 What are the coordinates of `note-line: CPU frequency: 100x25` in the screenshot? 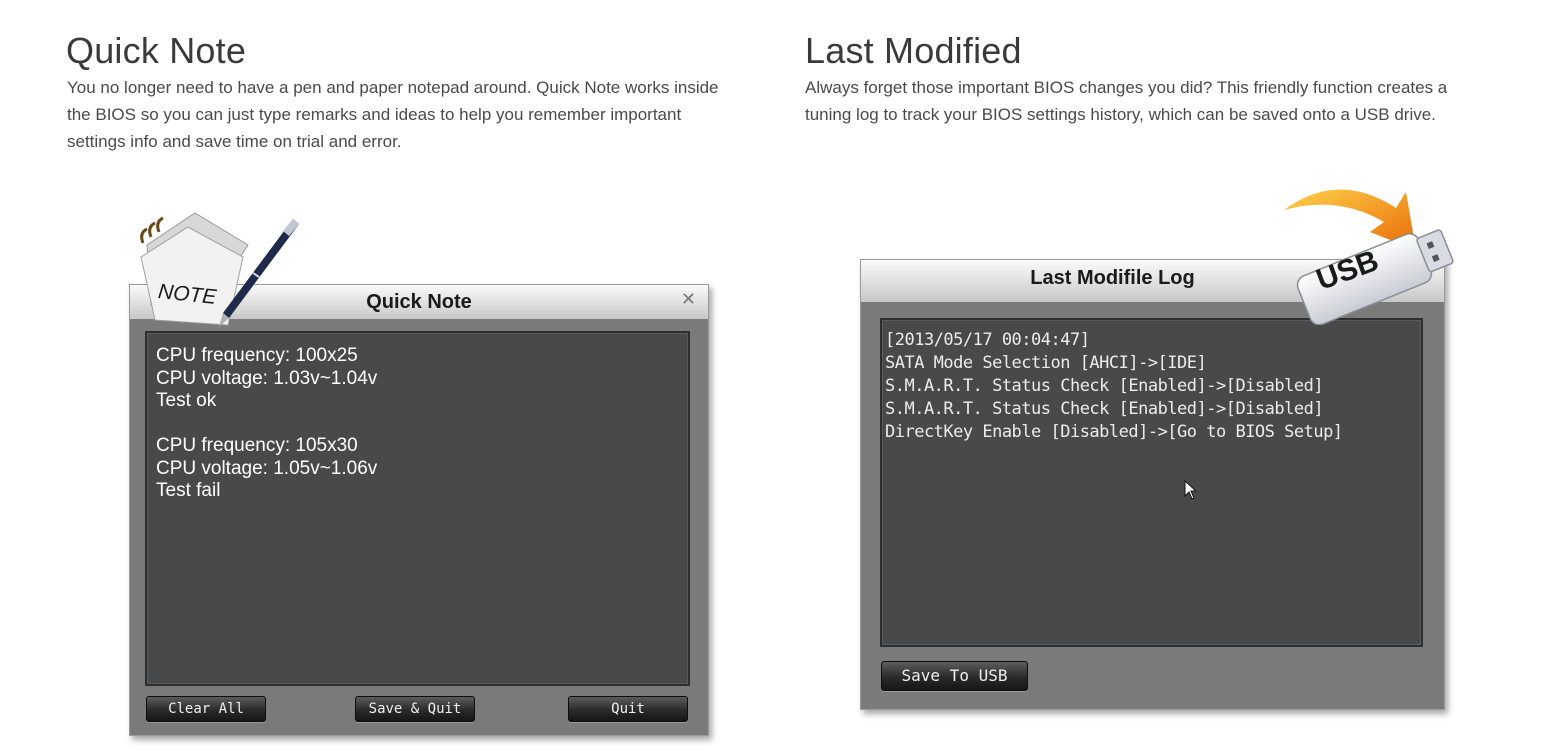 It's located at (257, 355).